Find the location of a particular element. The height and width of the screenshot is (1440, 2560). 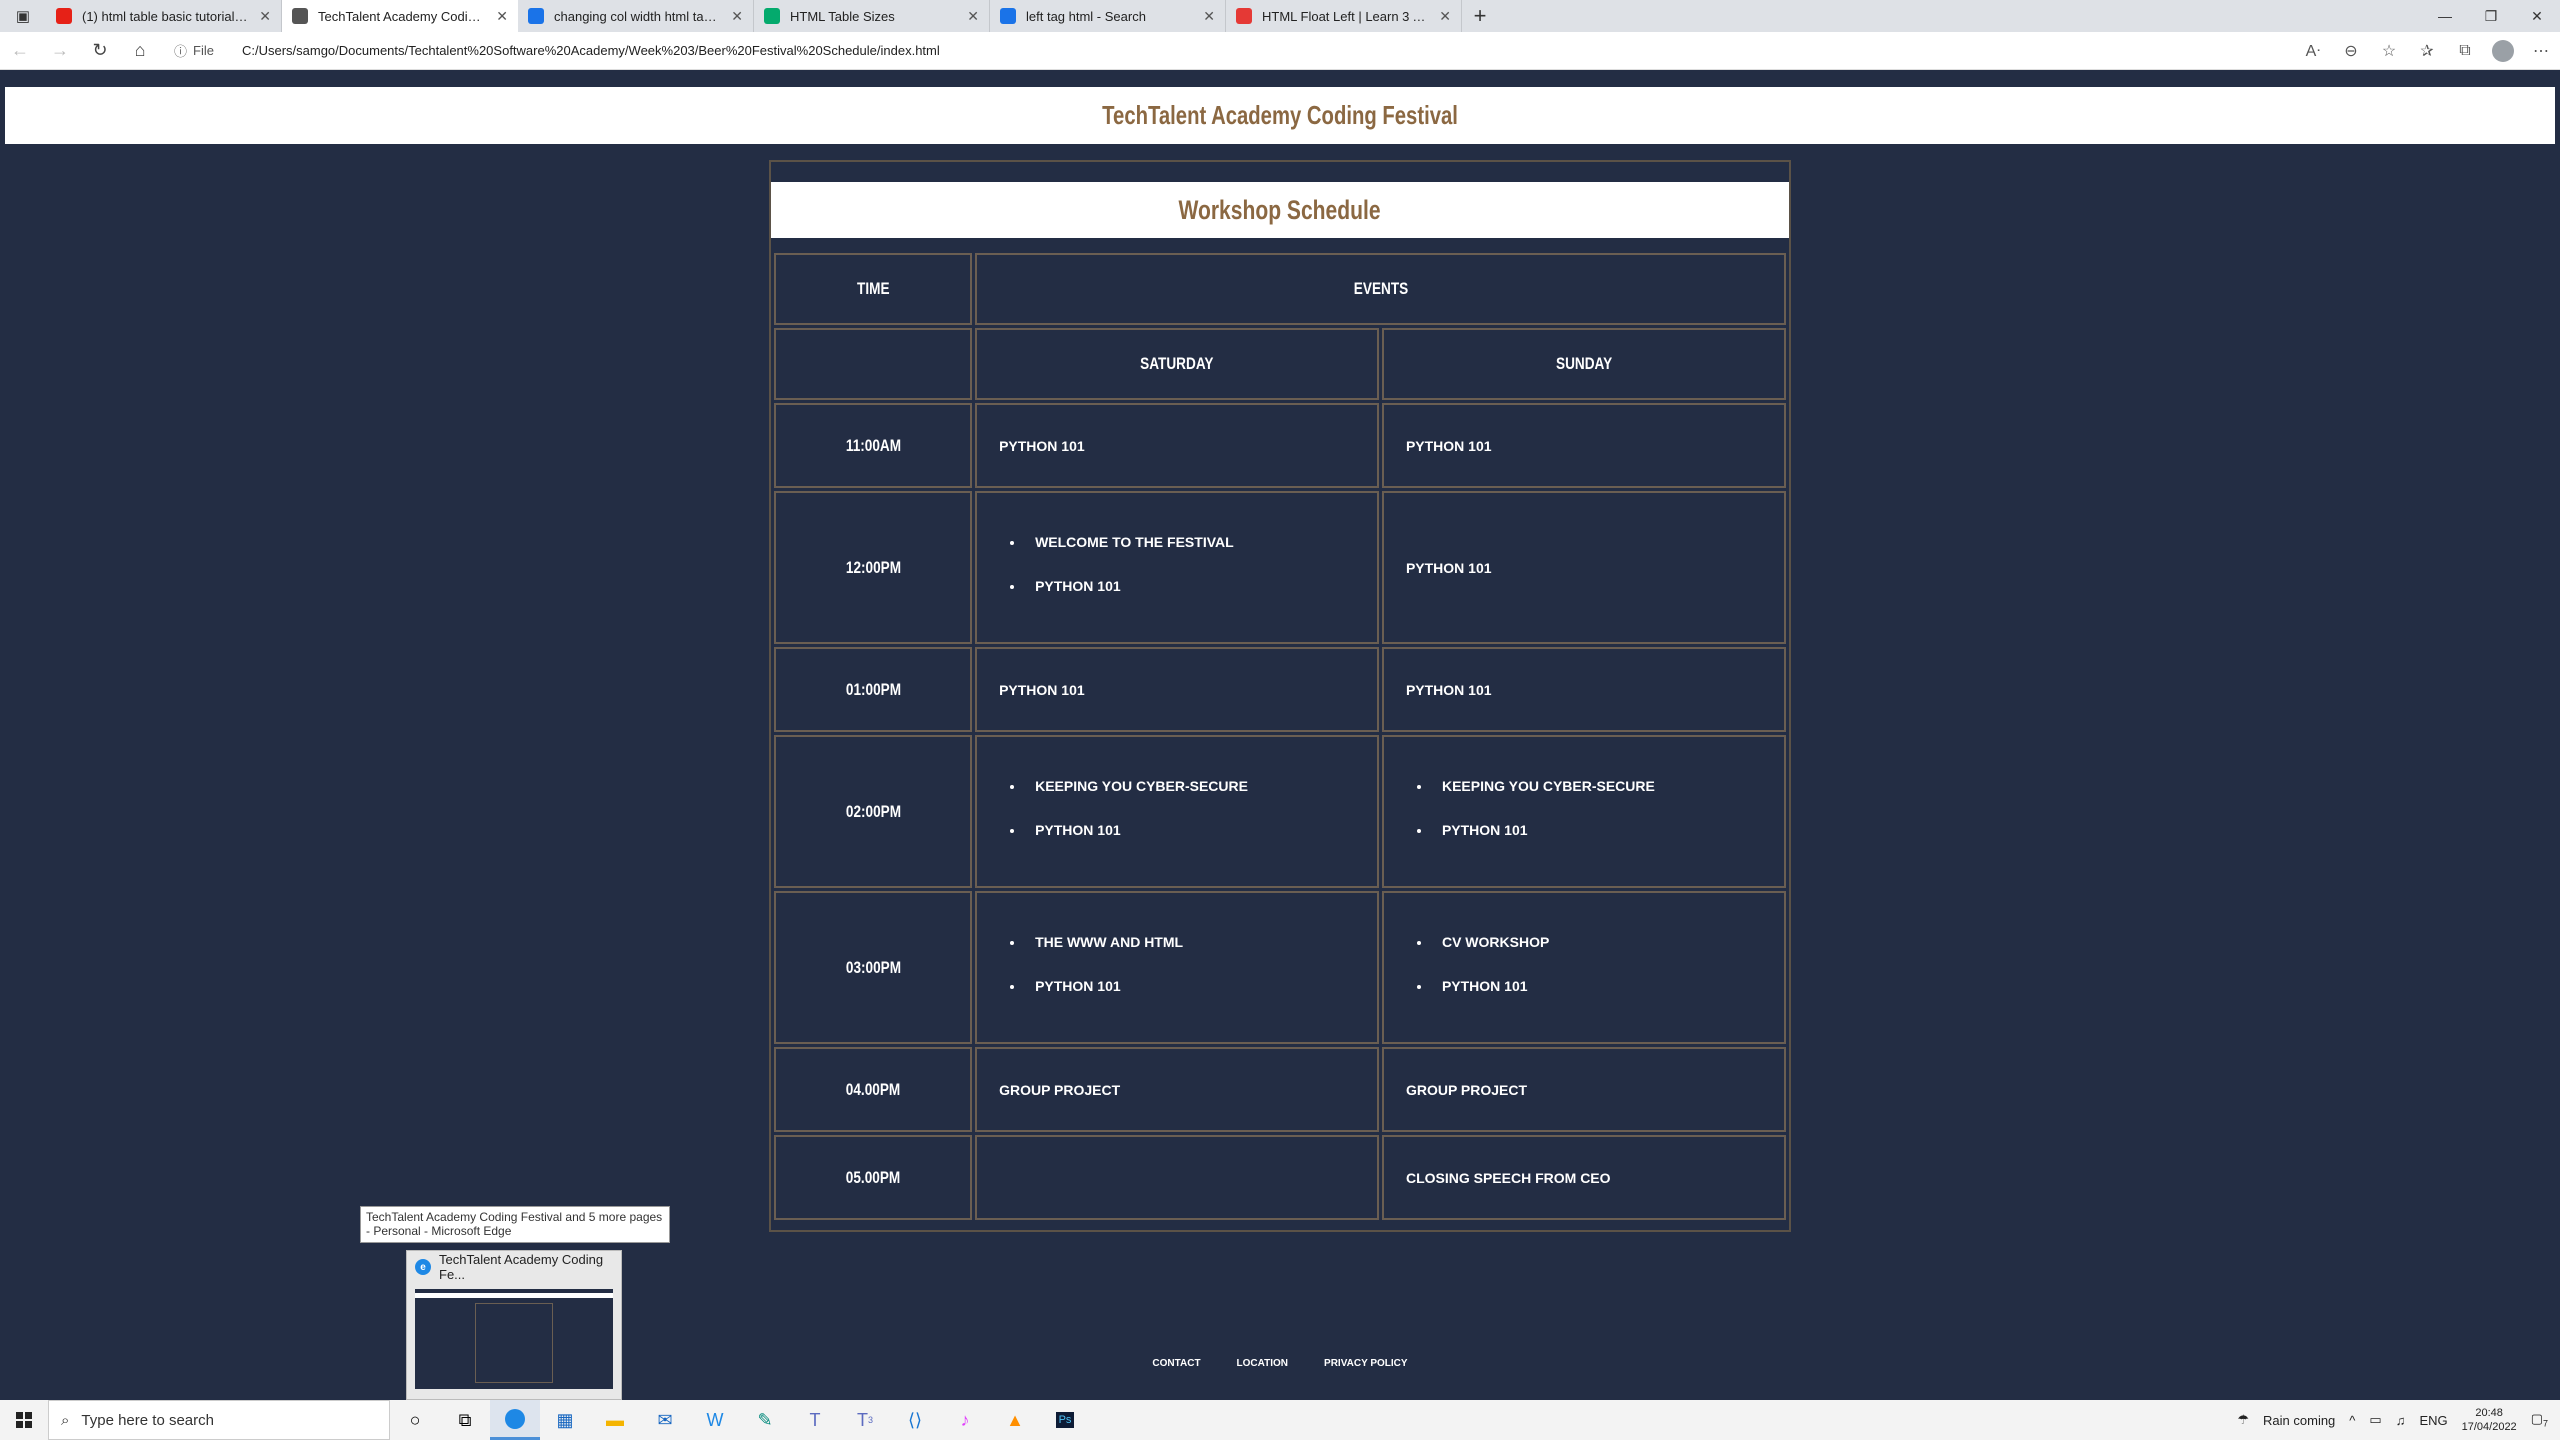

zoom-icon: ⊖ is located at coordinates (2351, 51).